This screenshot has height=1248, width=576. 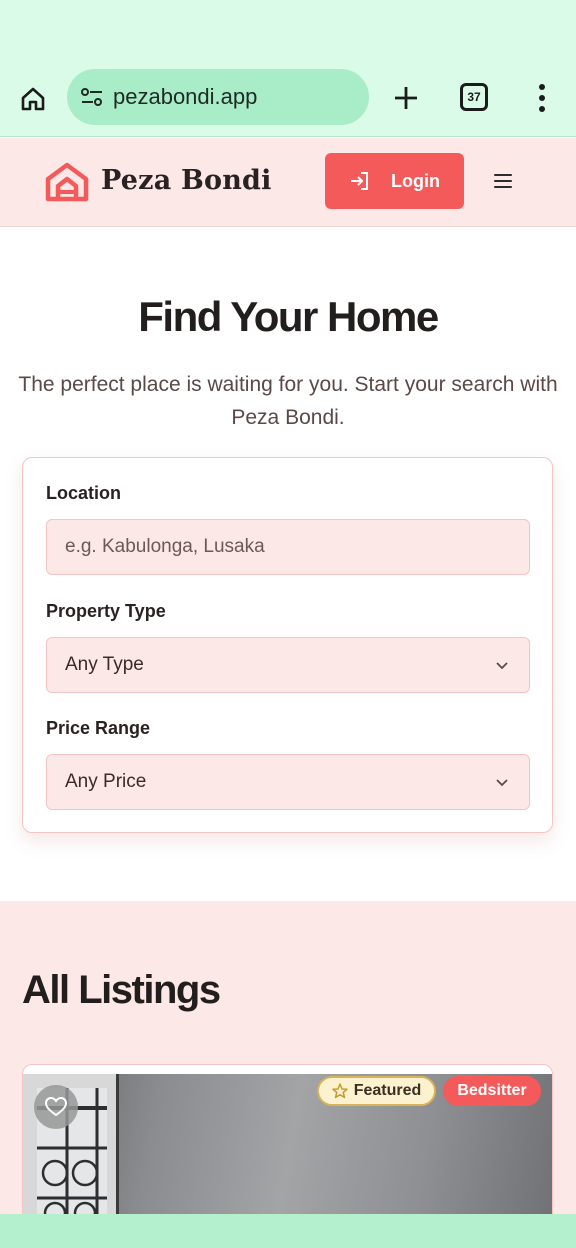 I want to click on login-arrow-icon, so click(x=359, y=181).